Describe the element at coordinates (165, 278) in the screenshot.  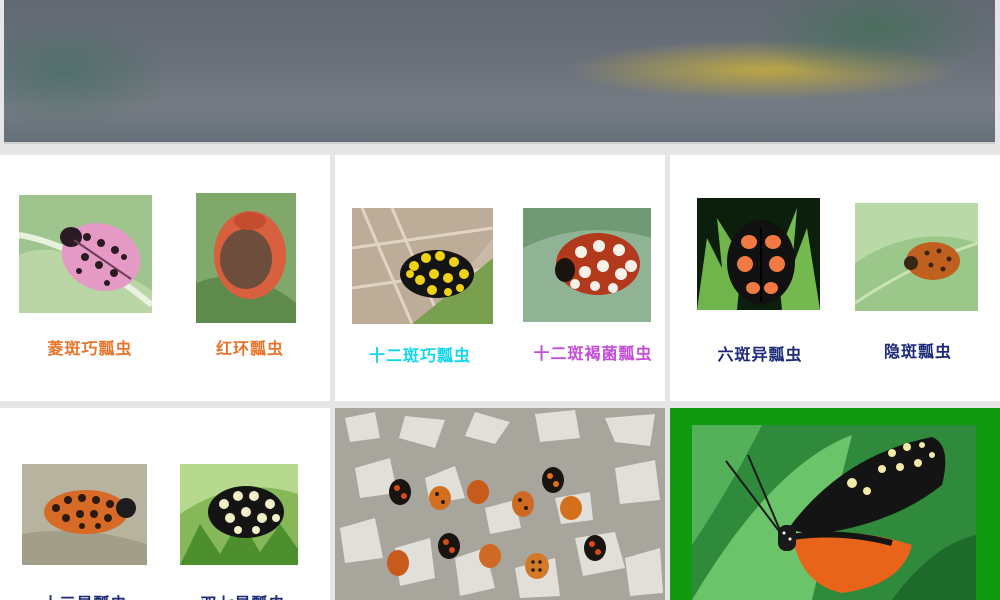
I see `ladybug-panel-1: 菱斑巧瓢虫 红环瓢虫` at that location.